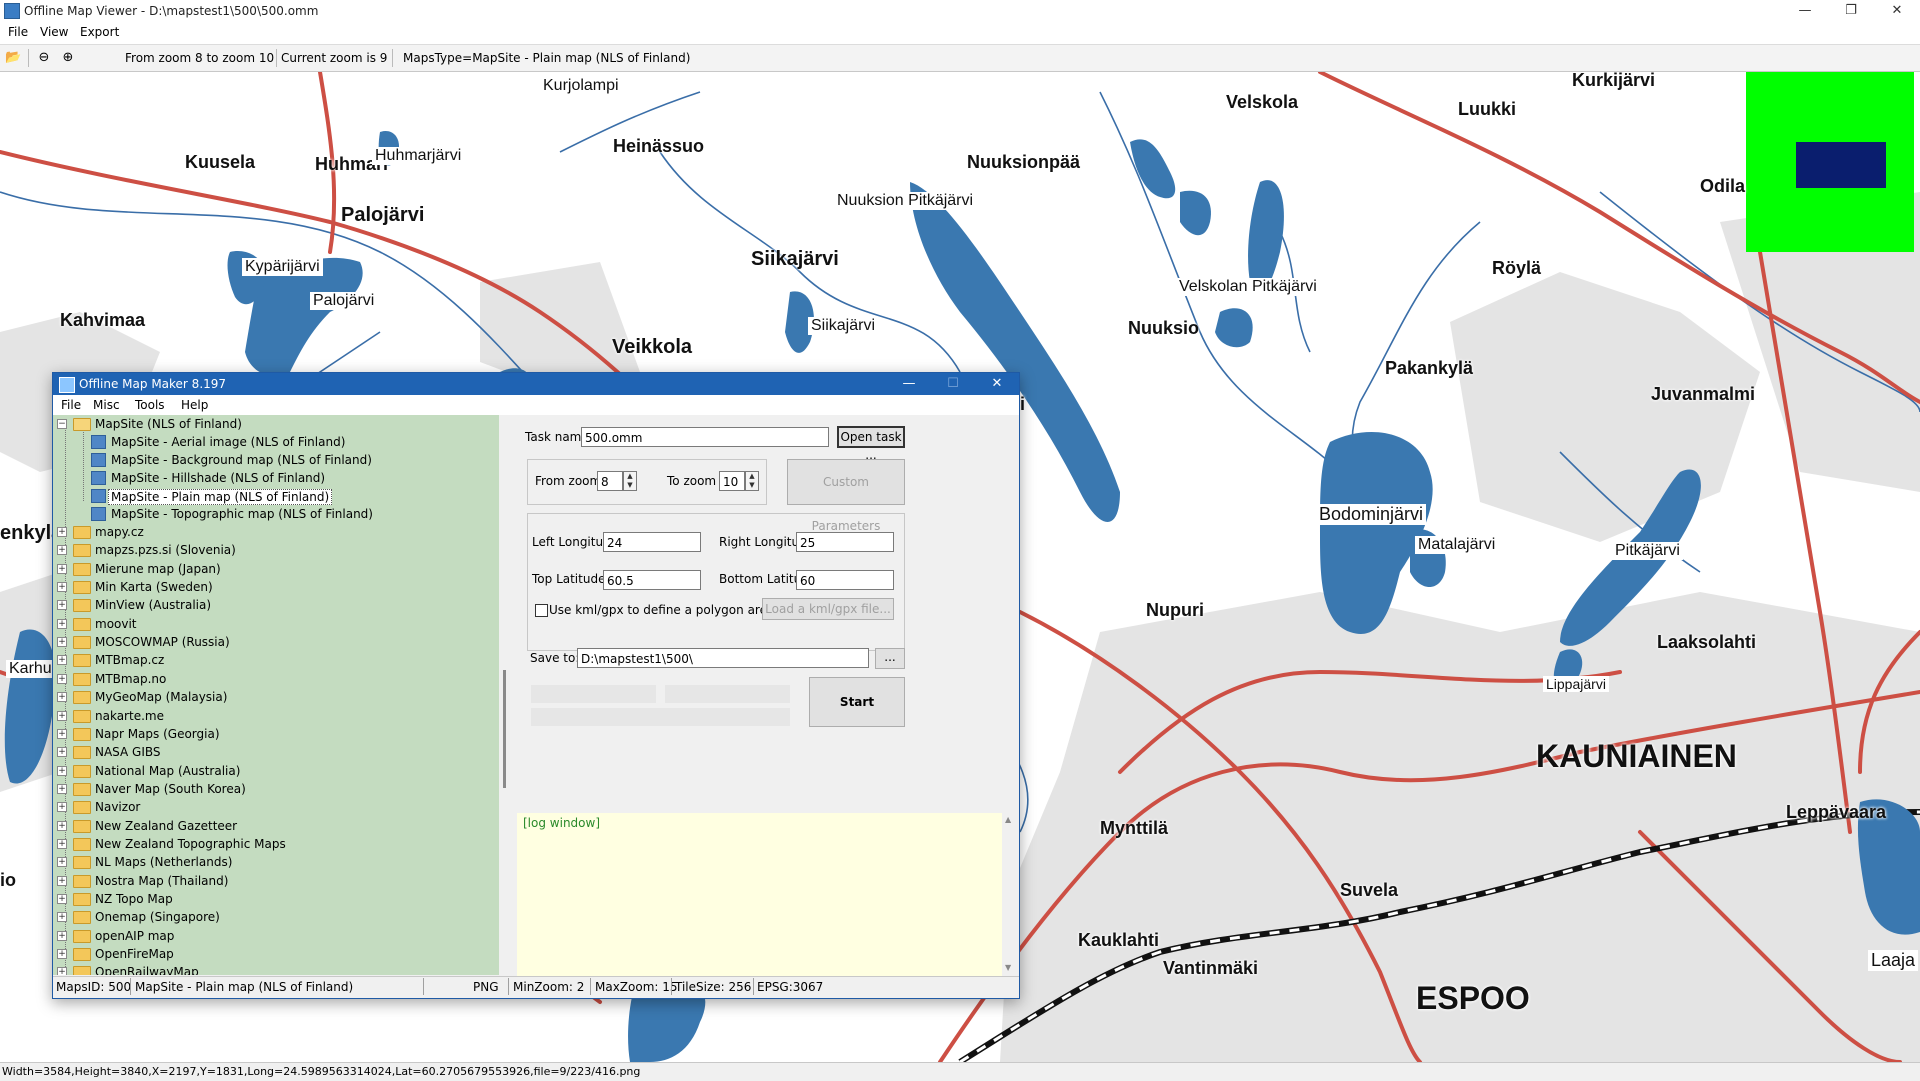 The height and width of the screenshot is (1081, 1920). What do you see at coordinates (18, 32) in the screenshot?
I see `menu-file: File` at bounding box center [18, 32].